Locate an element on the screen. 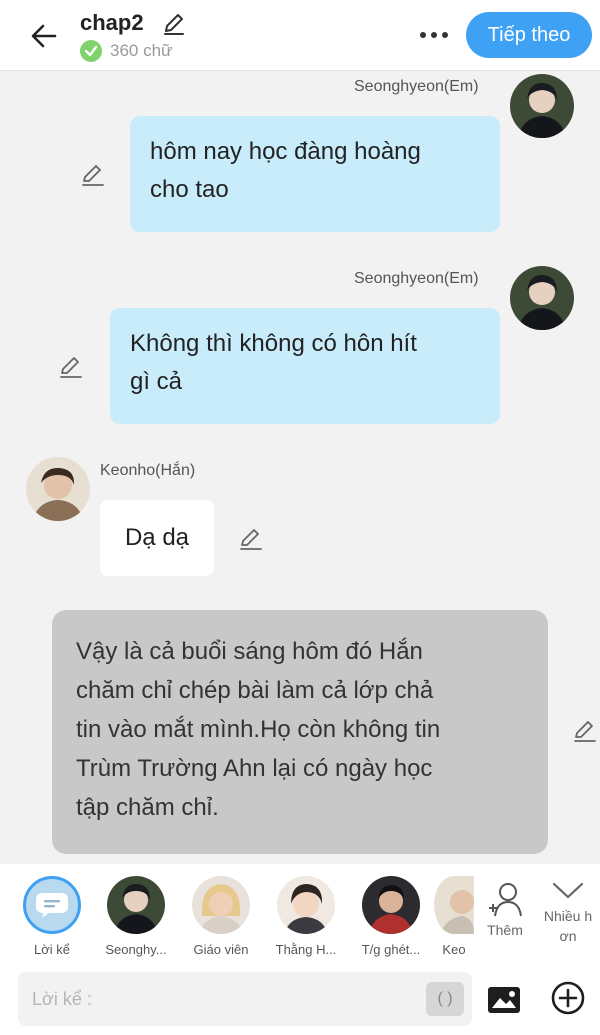  chevron-down-icon is located at coordinates (568, 890).